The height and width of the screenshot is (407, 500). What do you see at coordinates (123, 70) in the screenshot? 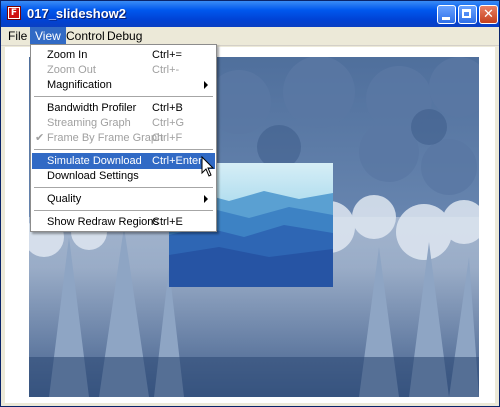
I see `menu-item-zoom-out: Zoom Out Ctrl+-` at bounding box center [123, 70].